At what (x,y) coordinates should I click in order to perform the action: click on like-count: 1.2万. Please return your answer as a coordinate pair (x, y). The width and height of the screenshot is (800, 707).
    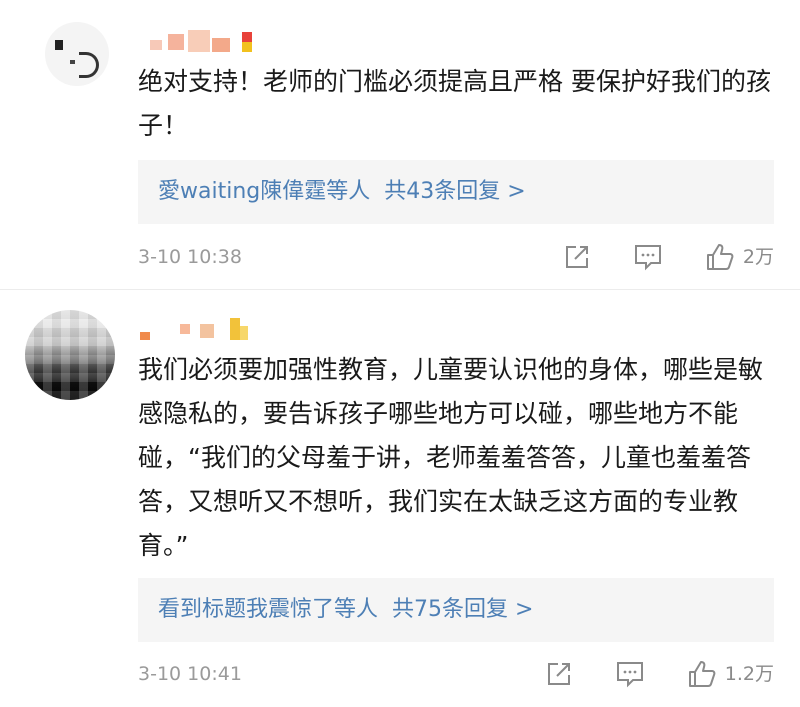
    Looking at the image, I should click on (749, 674).